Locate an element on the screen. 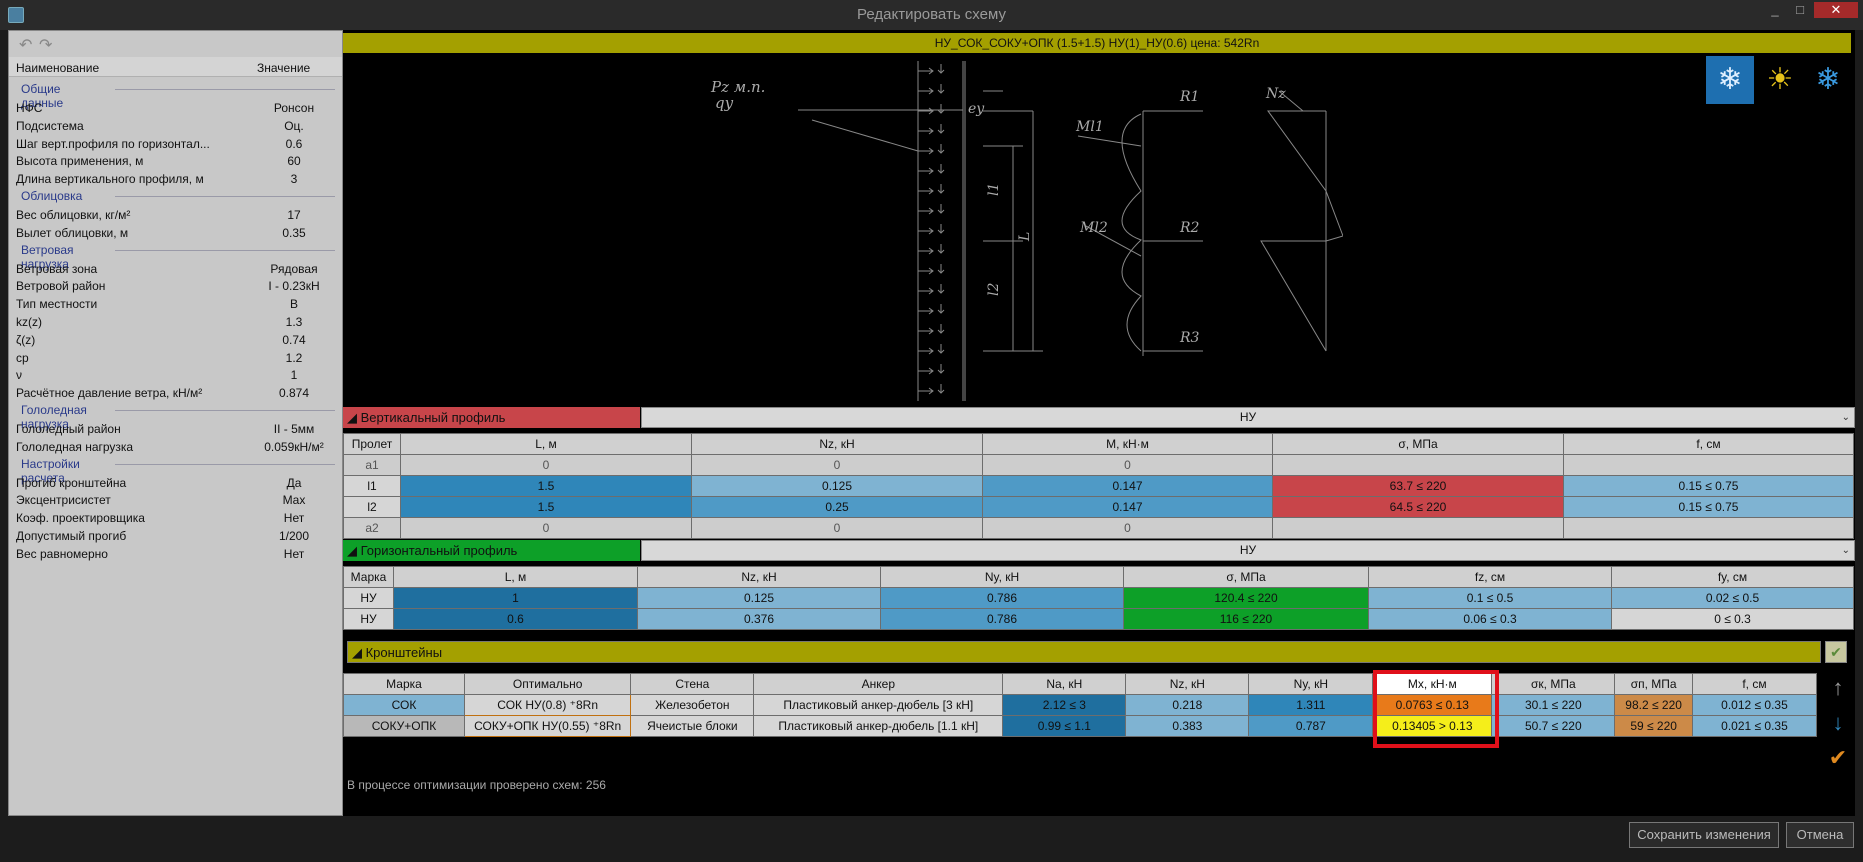  property-value: Max is located at coordinates (294, 500).